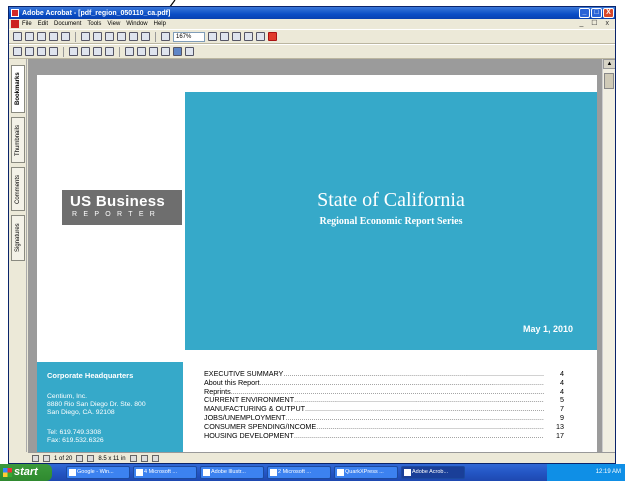 The width and height of the screenshot is (625, 481). I want to click on toc-page-number: 9, so click(562, 417).